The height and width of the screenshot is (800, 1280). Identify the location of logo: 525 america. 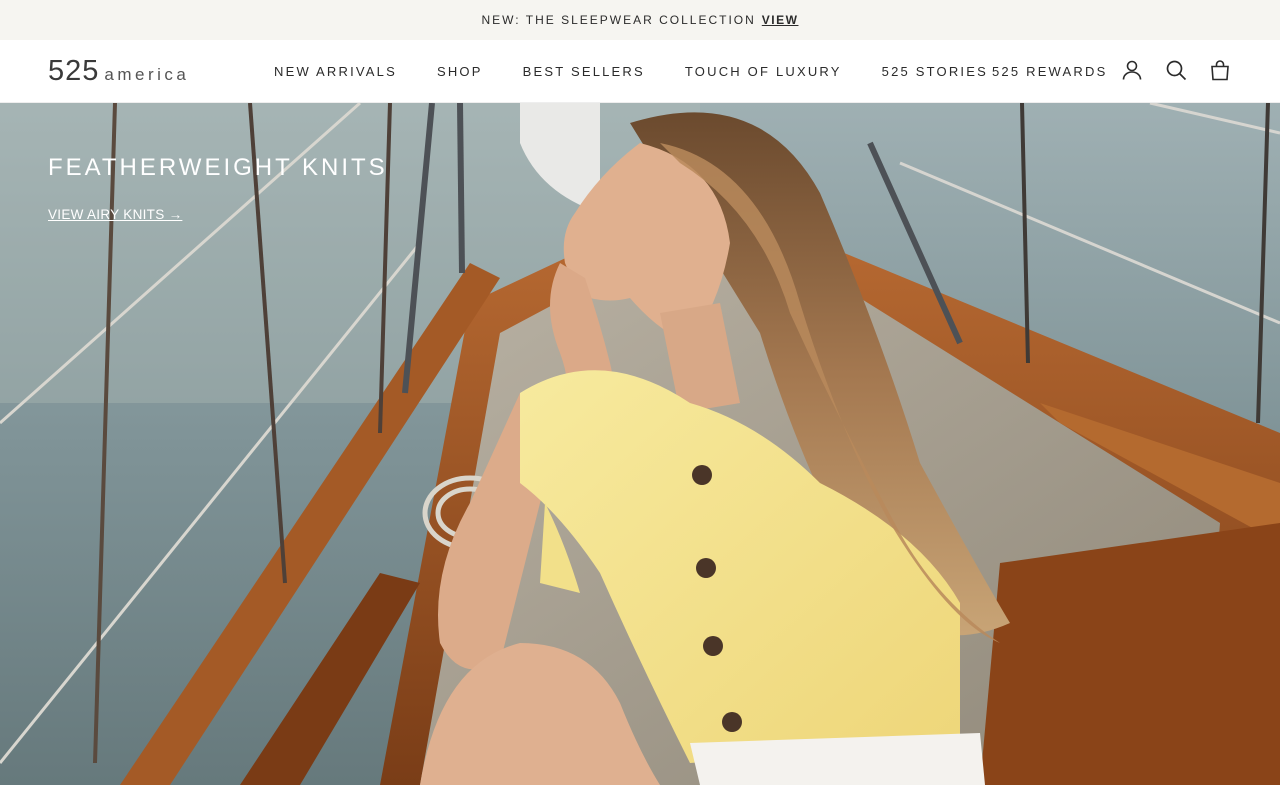
(118, 71).